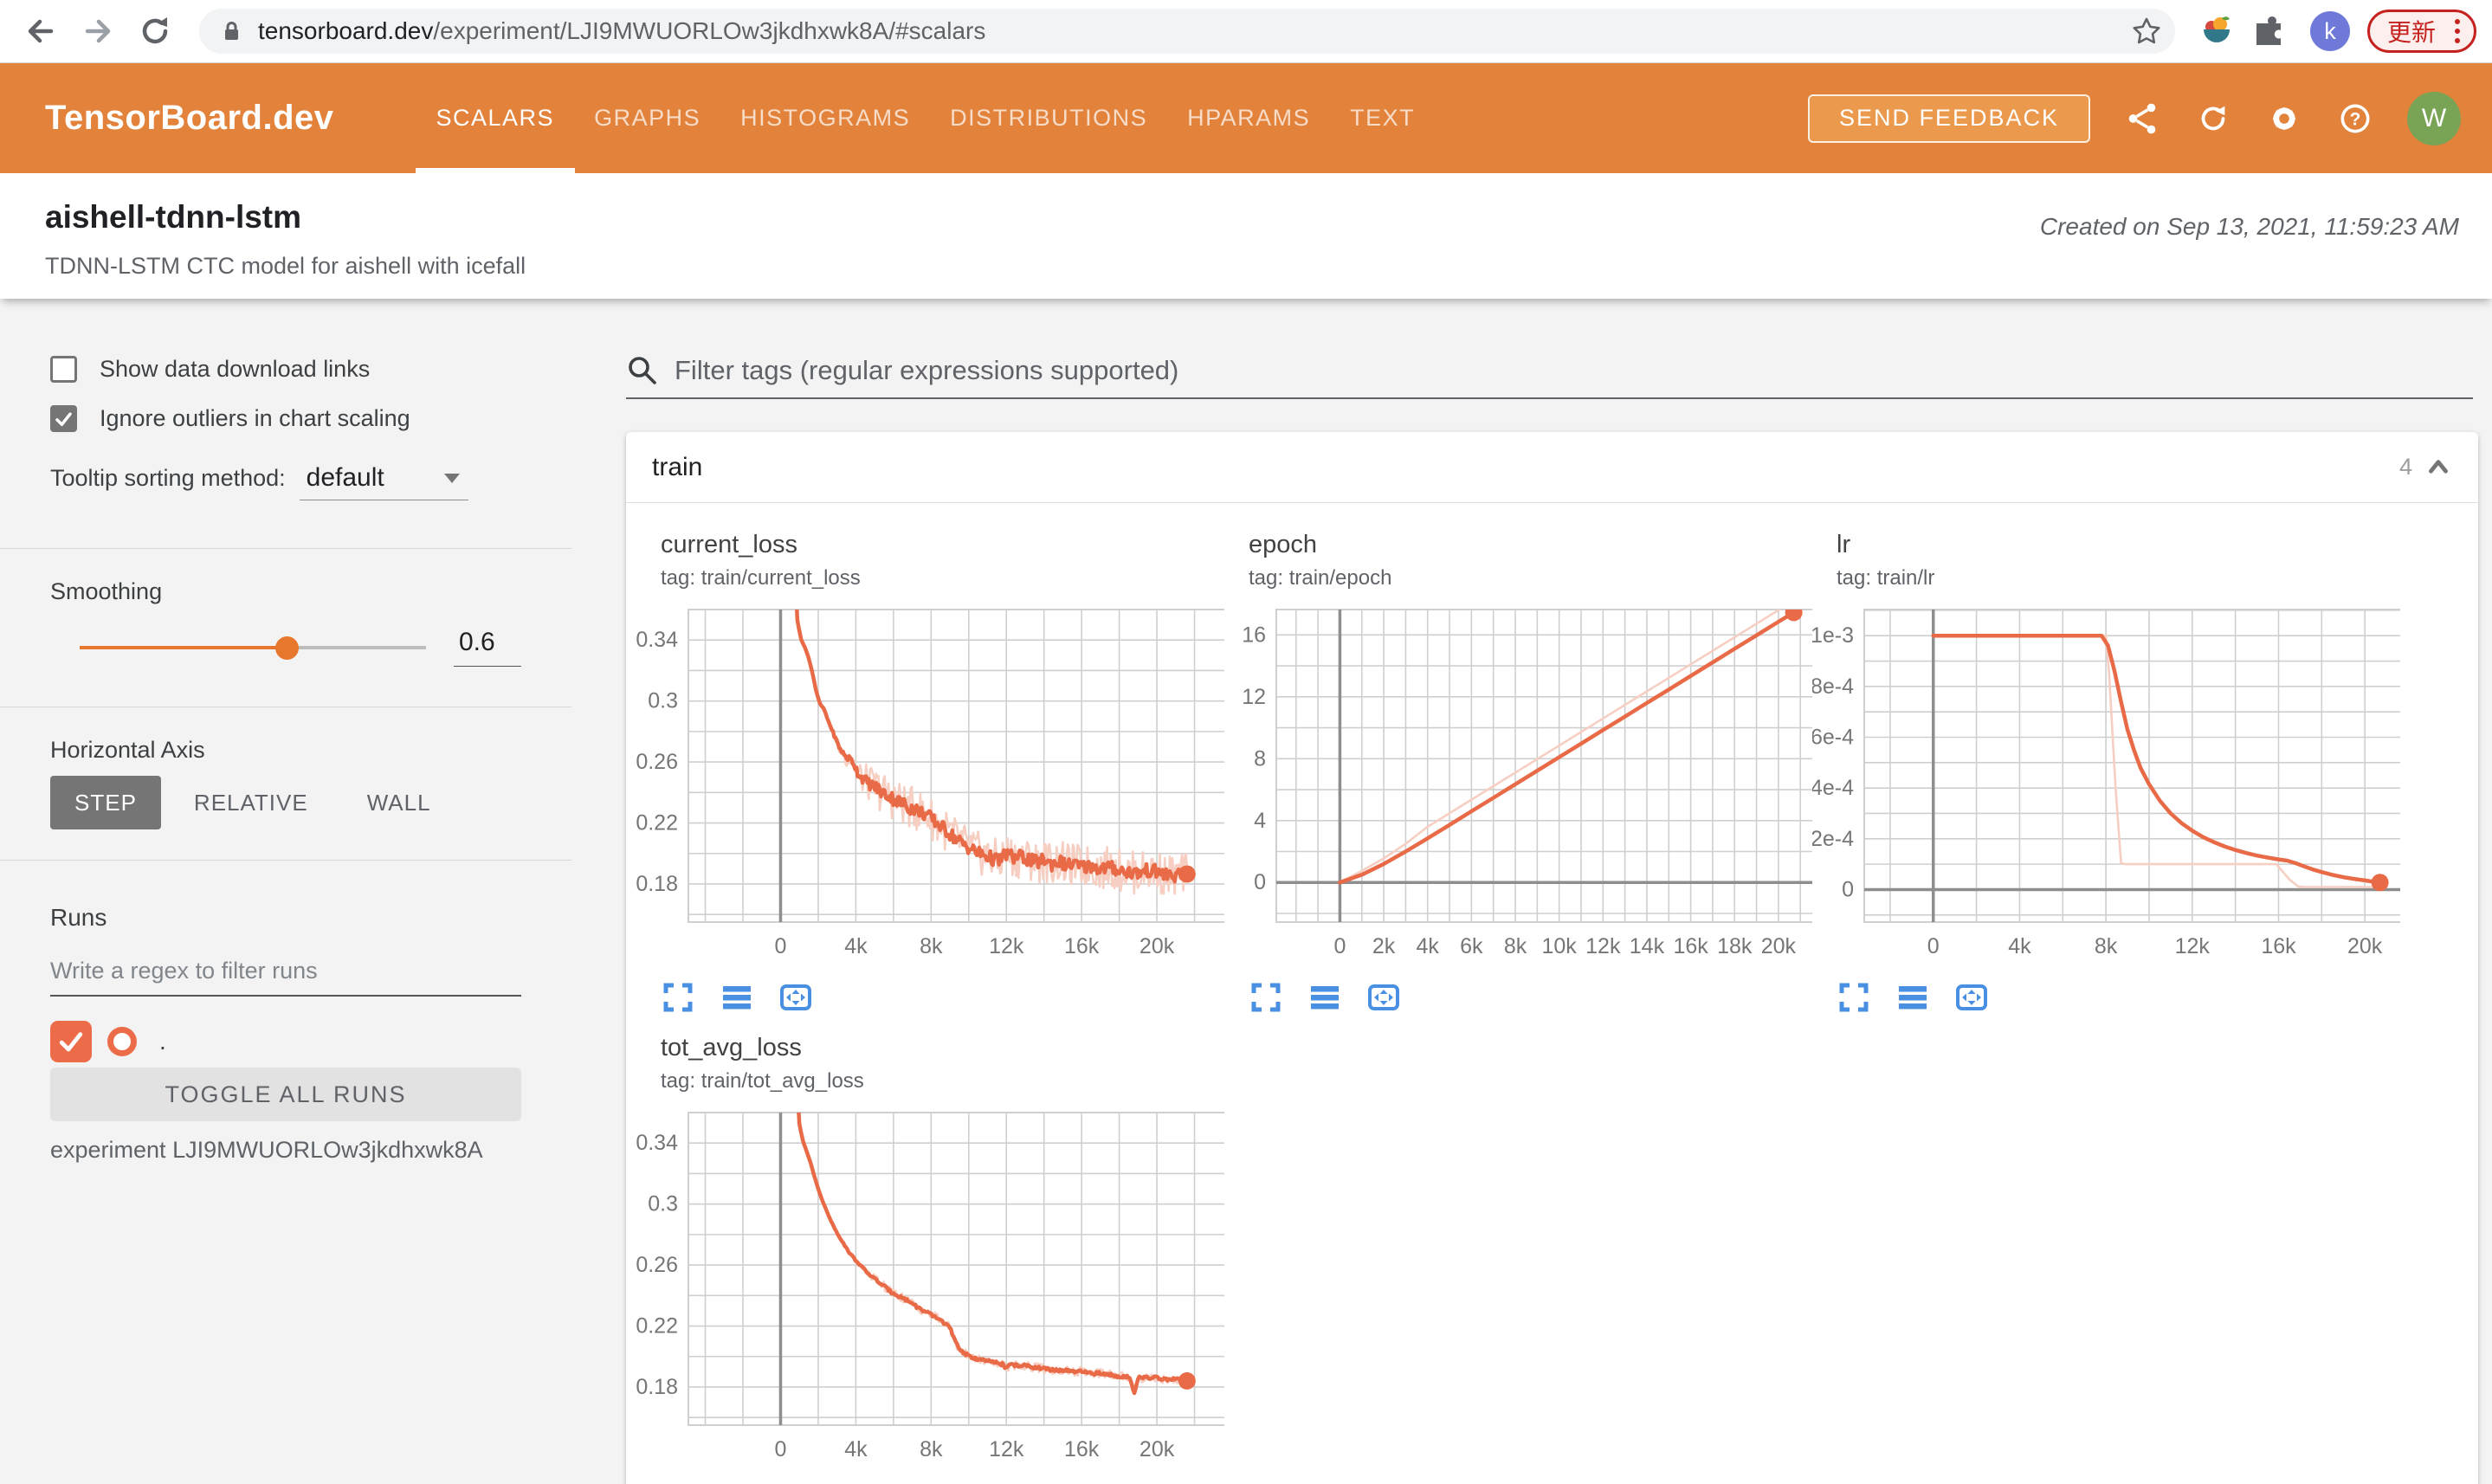 This screenshot has height=1484, width=2492. What do you see at coordinates (1471, 946) in the screenshot?
I see `svg-text: 6k` at bounding box center [1471, 946].